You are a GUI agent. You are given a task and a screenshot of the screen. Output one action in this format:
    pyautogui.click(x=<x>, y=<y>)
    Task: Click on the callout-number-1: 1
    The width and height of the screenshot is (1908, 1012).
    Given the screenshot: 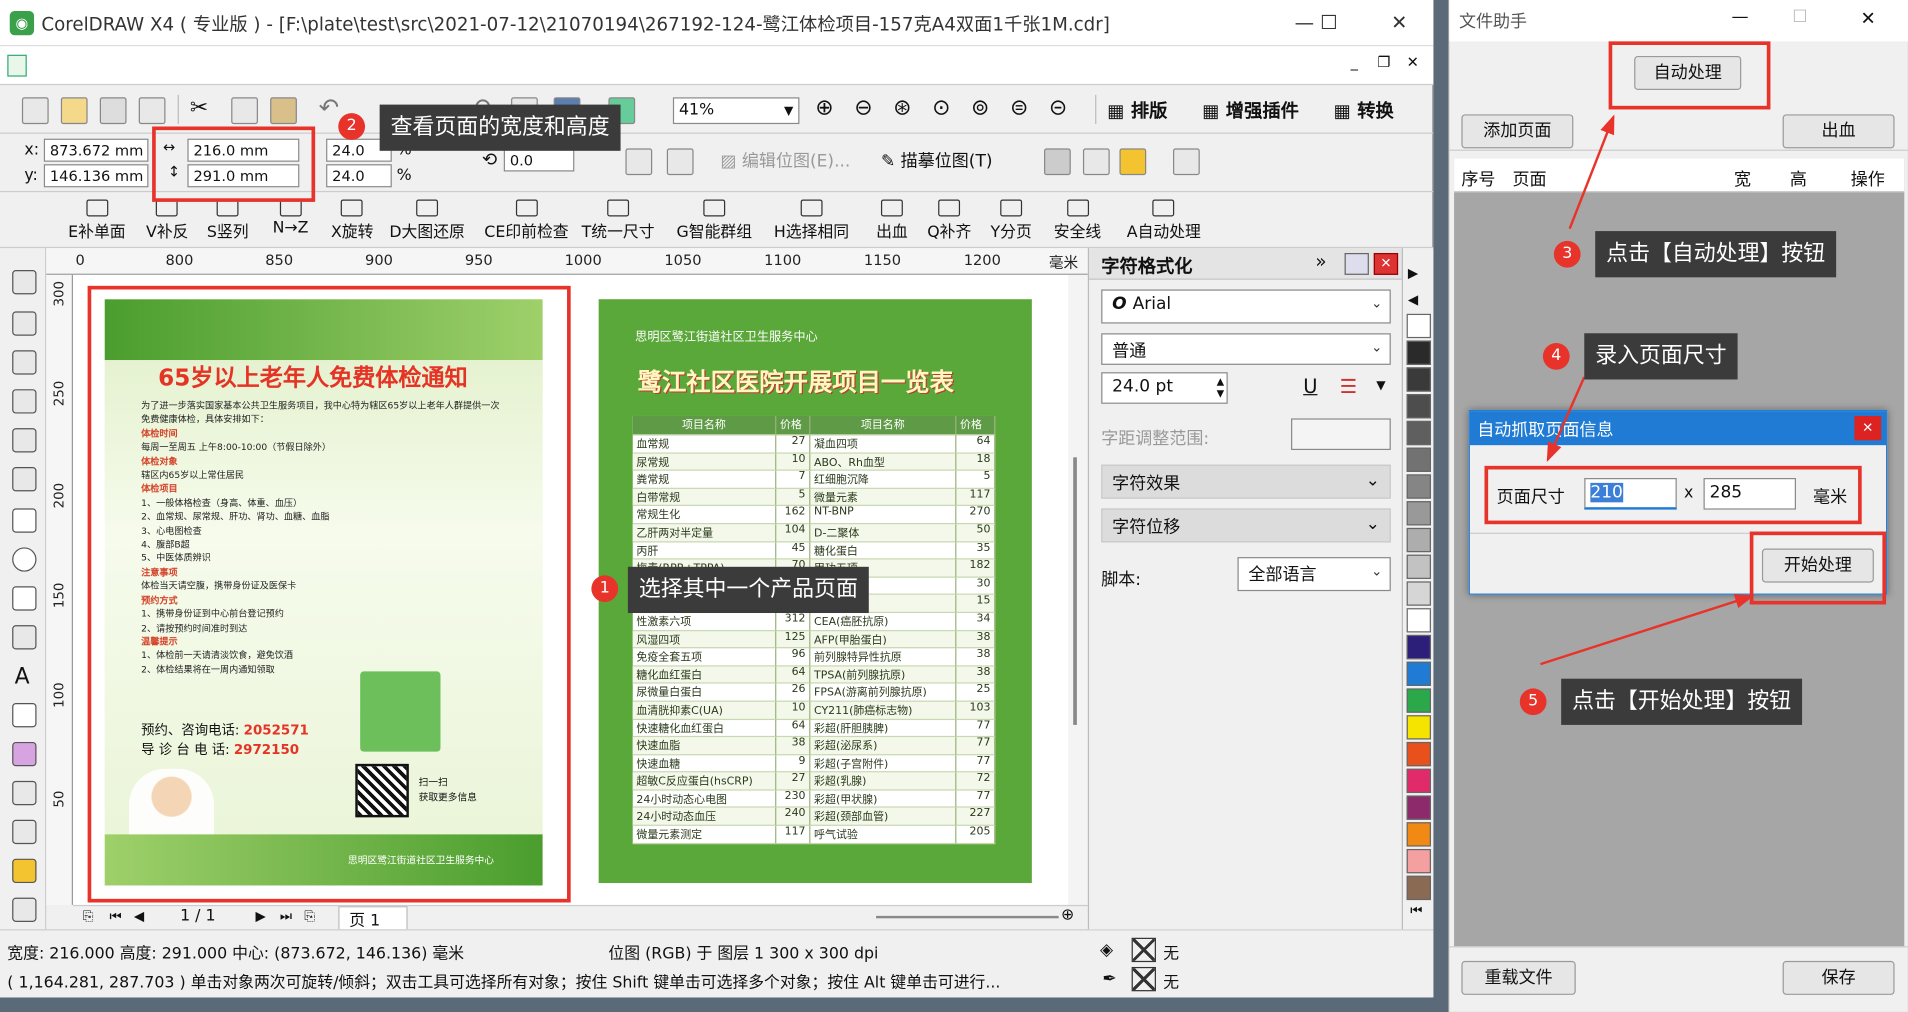 What is the action you would take?
    pyautogui.click(x=605, y=589)
    